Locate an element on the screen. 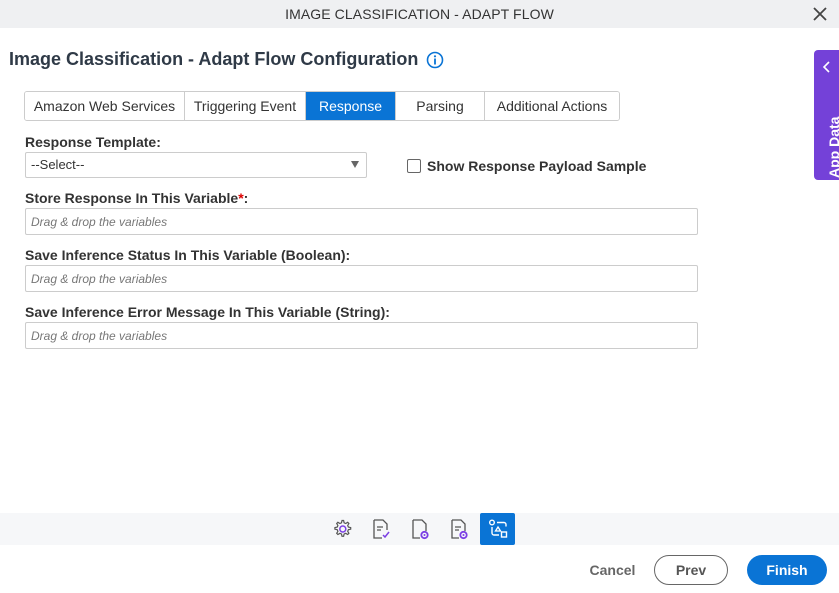  show-payload-sample-checkbox is located at coordinates (414, 166).